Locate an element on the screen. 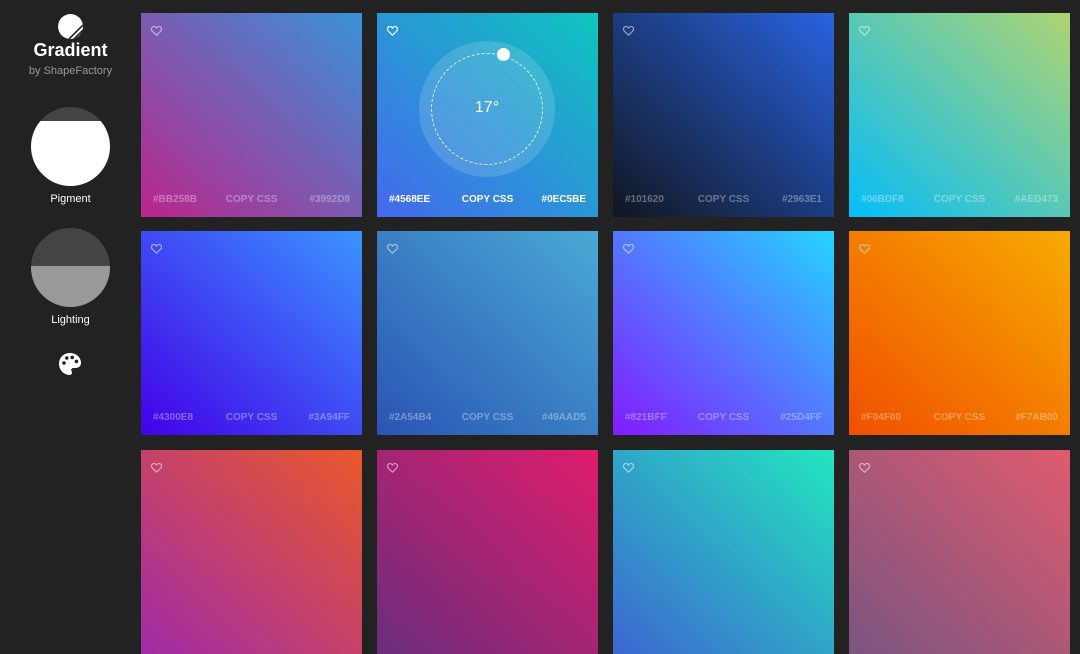 Image resolution: width=1080 pixels, height=654 pixels. start-color-code: #821BFF is located at coordinates (646, 417).